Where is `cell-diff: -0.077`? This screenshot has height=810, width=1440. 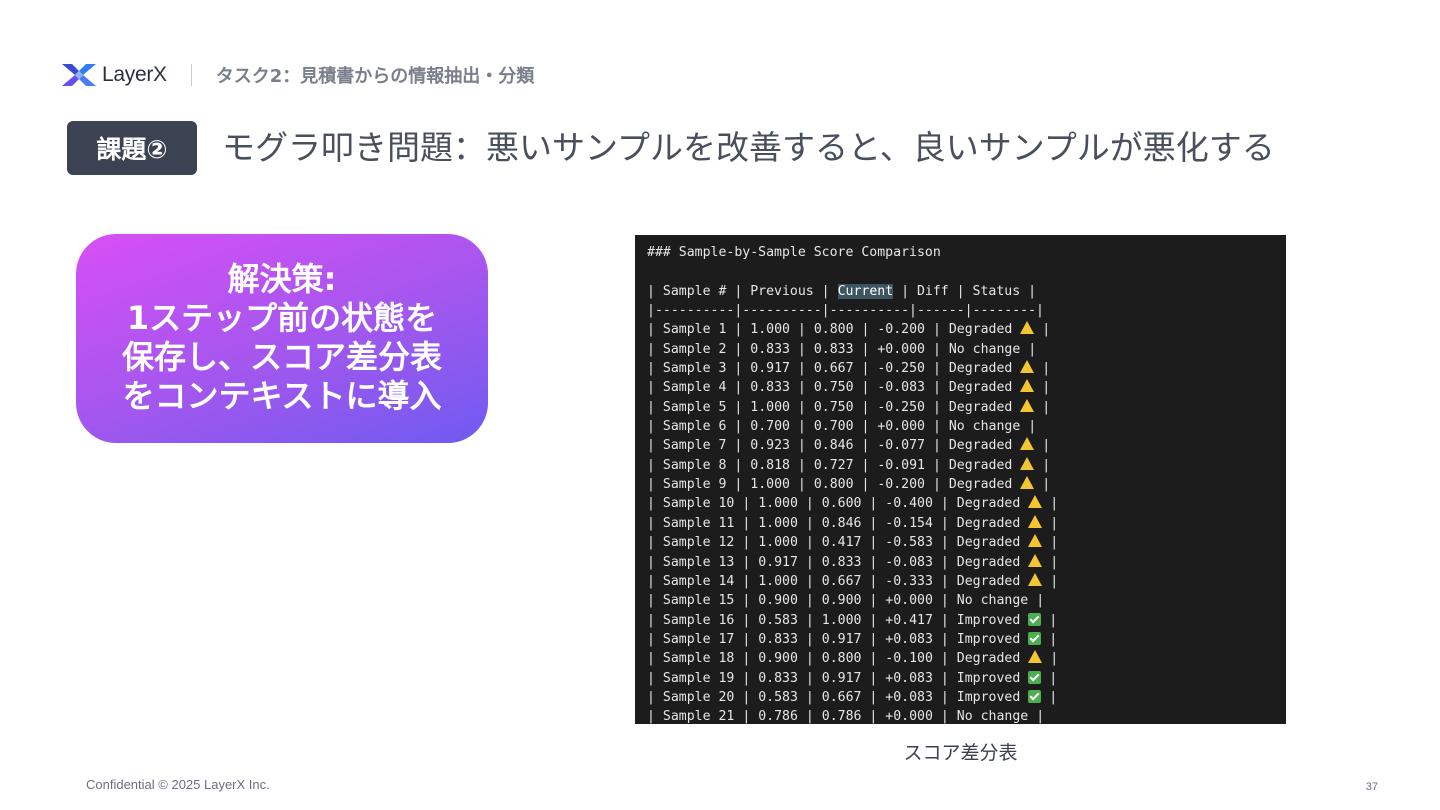
cell-diff: -0.077 is located at coordinates (901, 446).